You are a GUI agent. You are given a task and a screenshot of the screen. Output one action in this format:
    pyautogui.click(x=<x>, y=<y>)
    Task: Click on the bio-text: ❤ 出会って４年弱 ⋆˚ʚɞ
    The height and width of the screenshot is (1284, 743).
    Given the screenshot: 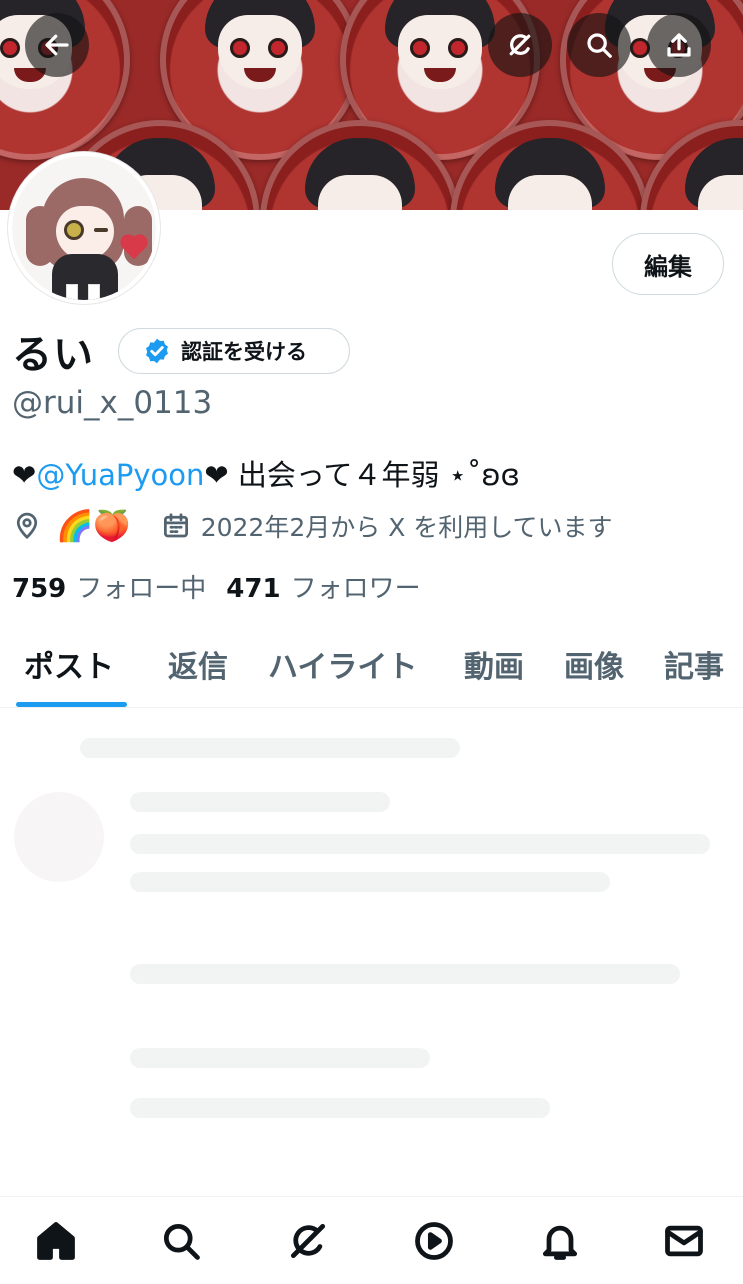 What is the action you would take?
    pyautogui.click(x=362, y=475)
    